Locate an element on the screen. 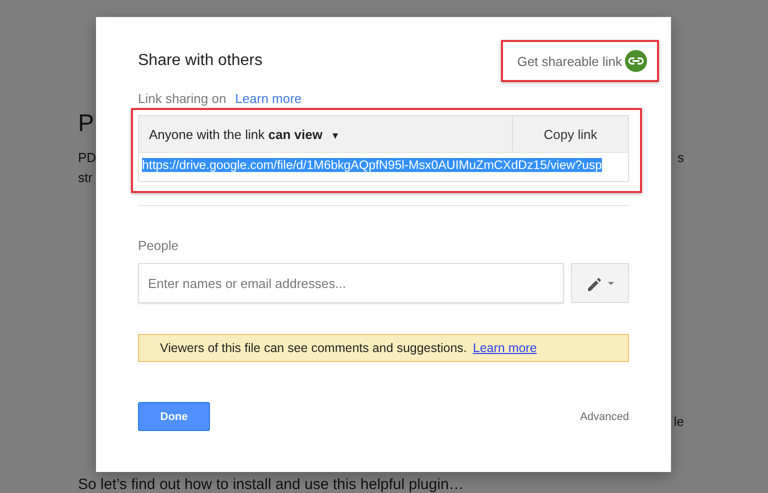 The height and width of the screenshot is (493, 768). notice-text: Viewers of this file can see comments and suggestions. is located at coordinates (313, 348).